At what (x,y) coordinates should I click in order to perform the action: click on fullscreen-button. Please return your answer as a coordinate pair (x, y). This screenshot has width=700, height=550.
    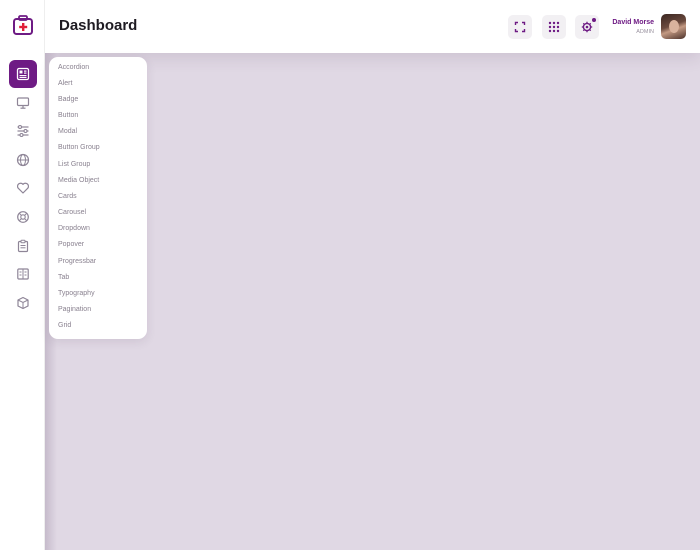
    Looking at the image, I should click on (520, 27).